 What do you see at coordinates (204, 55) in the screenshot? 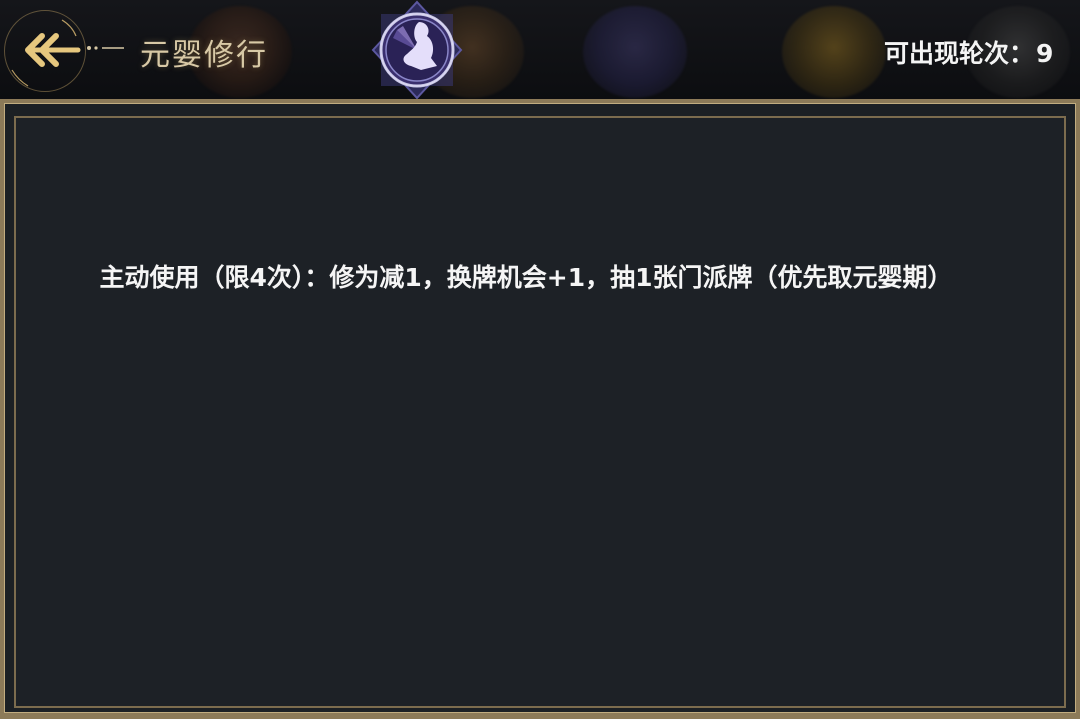
I see `page-title: 元婴修行` at bounding box center [204, 55].